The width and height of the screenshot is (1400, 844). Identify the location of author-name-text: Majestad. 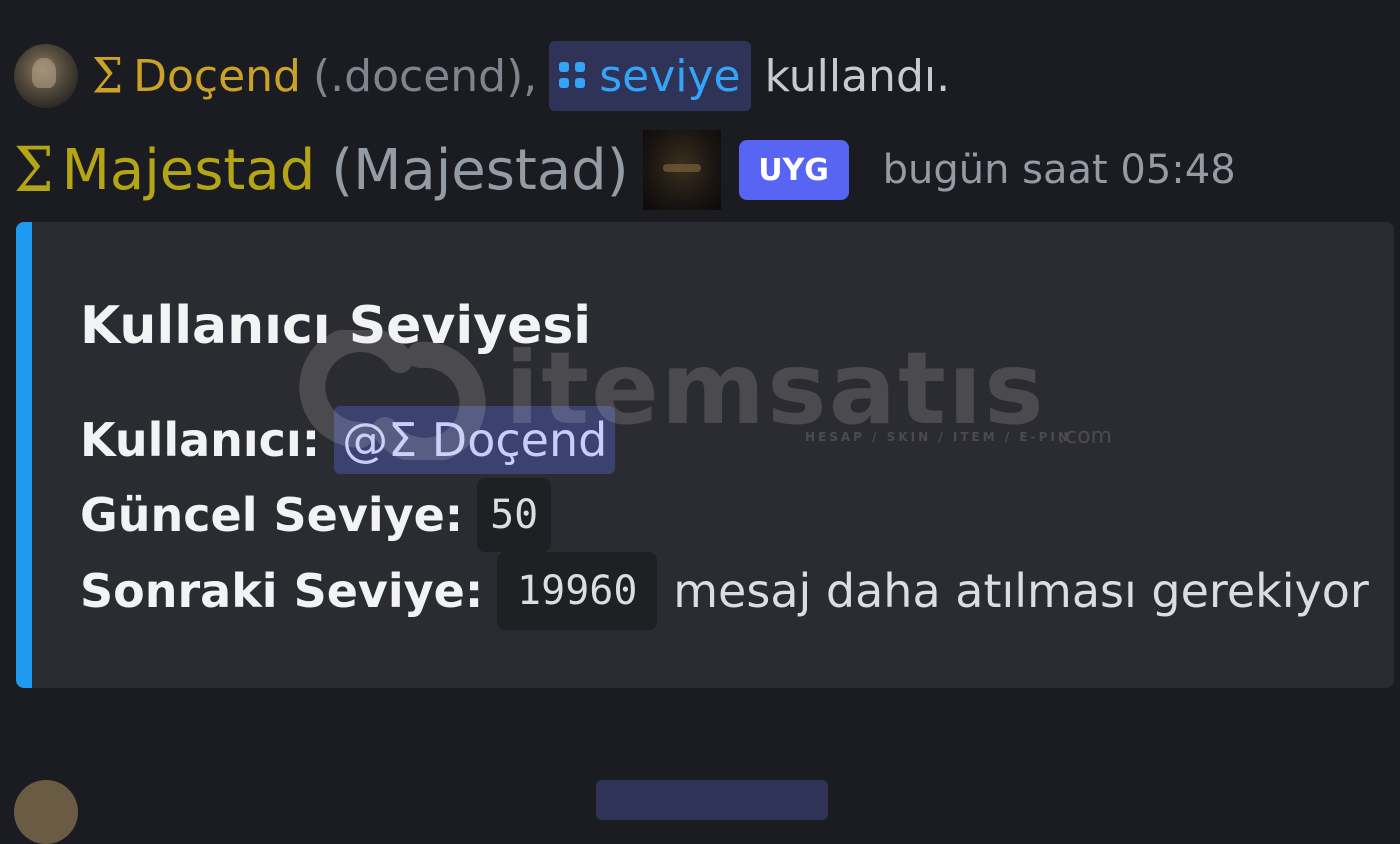
(188, 170).